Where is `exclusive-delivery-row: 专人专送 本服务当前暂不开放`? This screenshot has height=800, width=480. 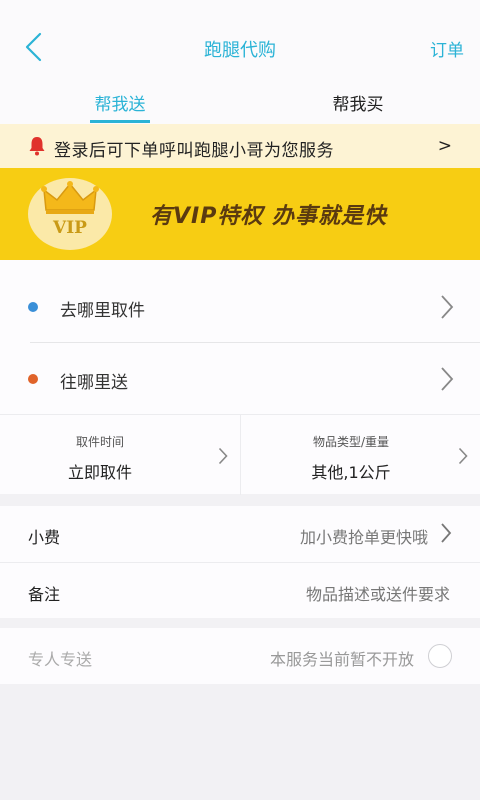
exclusive-delivery-row: 专人专送 本服务当前暂不开放 is located at coordinates (240, 656).